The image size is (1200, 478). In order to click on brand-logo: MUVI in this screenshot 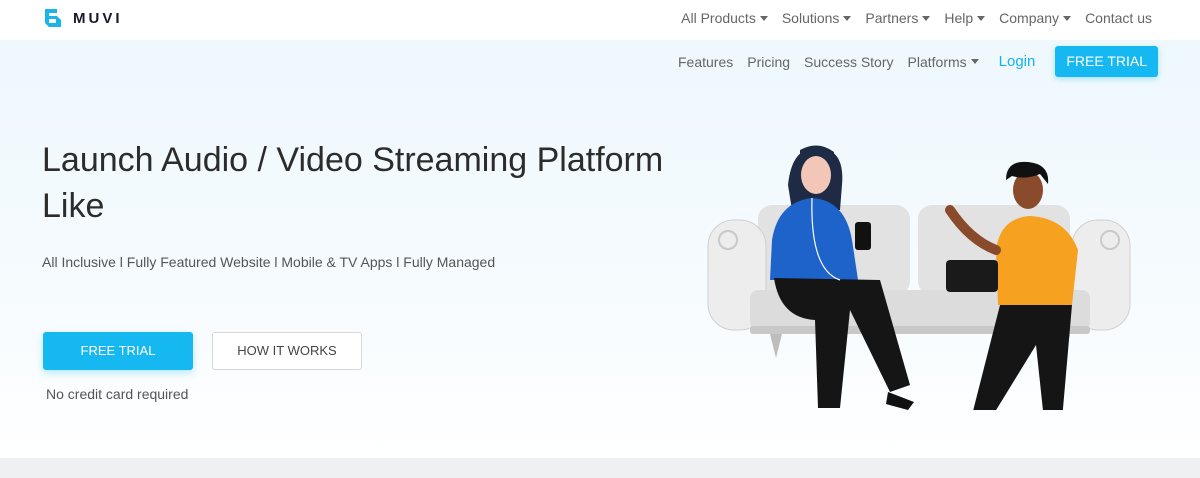, I will do `click(82, 18)`.